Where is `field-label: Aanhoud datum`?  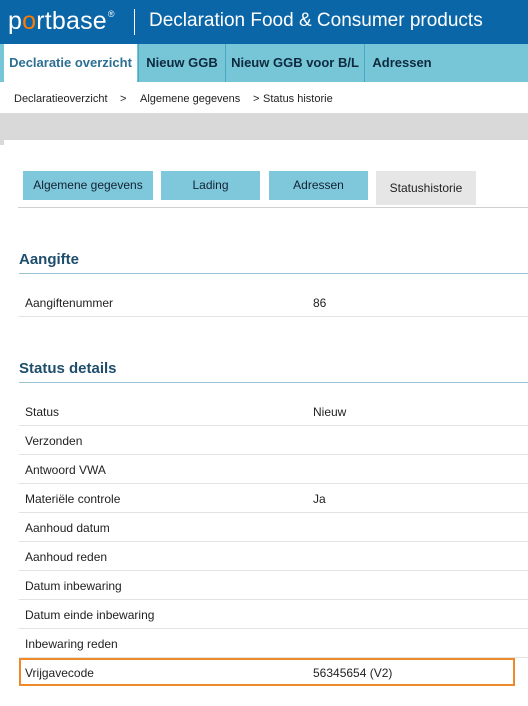 field-label: Aanhoud datum is located at coordinates (67, 528).